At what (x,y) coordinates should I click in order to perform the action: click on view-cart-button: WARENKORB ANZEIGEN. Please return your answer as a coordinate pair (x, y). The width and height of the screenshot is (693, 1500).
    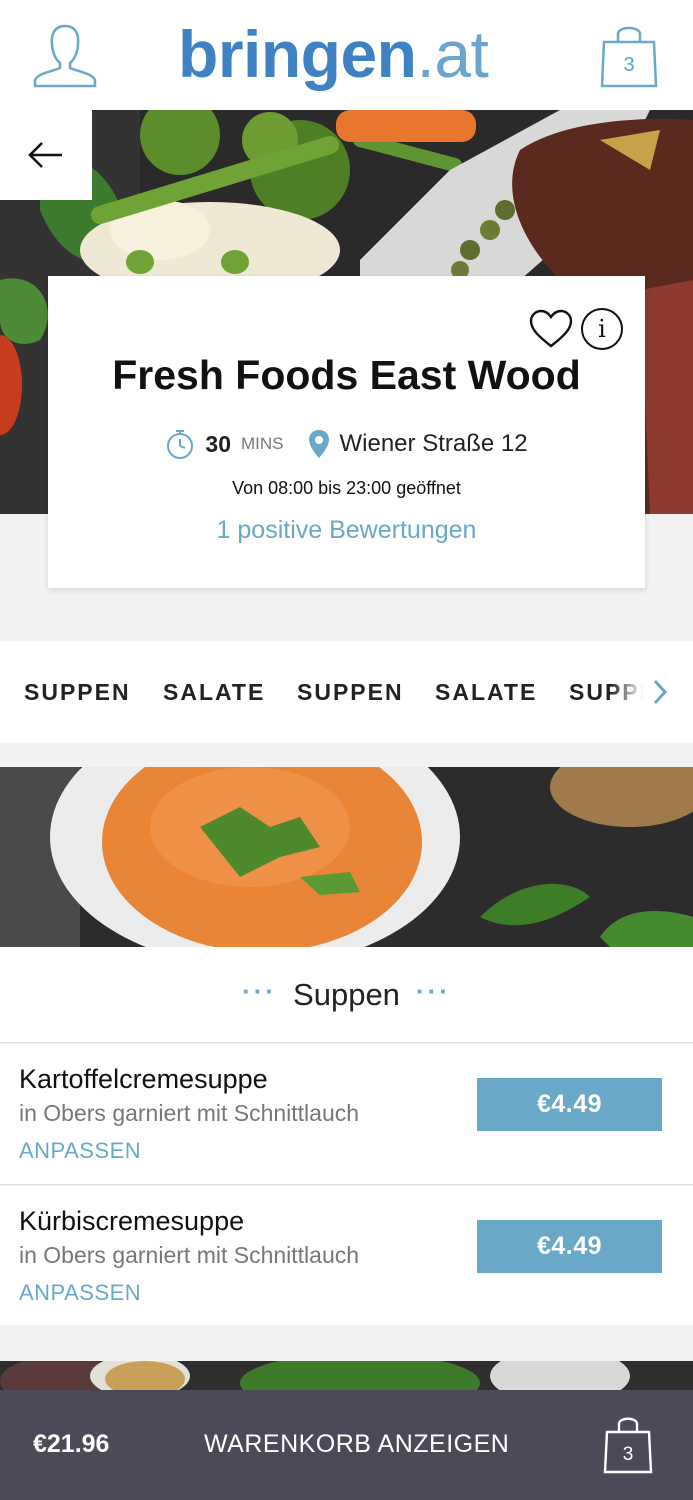
    Looking at the image, I should click on (356, 1444).